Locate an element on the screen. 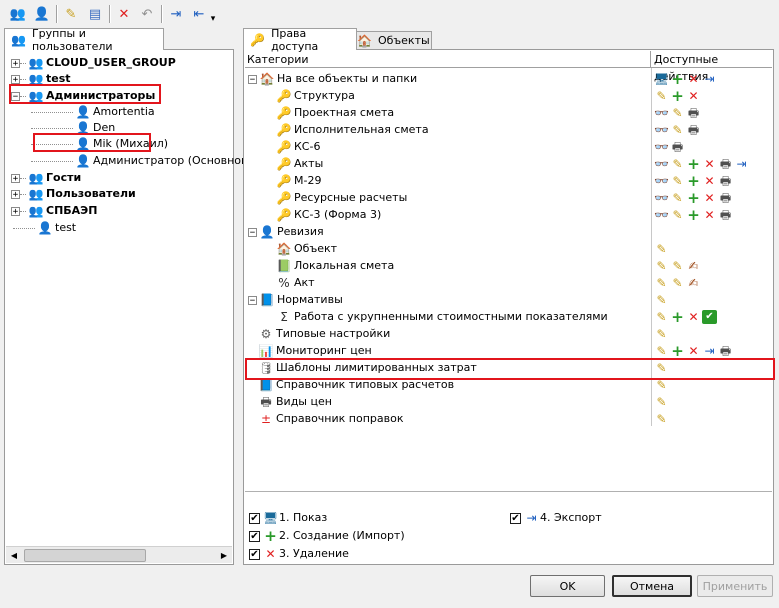 This screenshot has width=779, height=608. available-actions: 👓 🖶 is located at coordinates (670, 147).